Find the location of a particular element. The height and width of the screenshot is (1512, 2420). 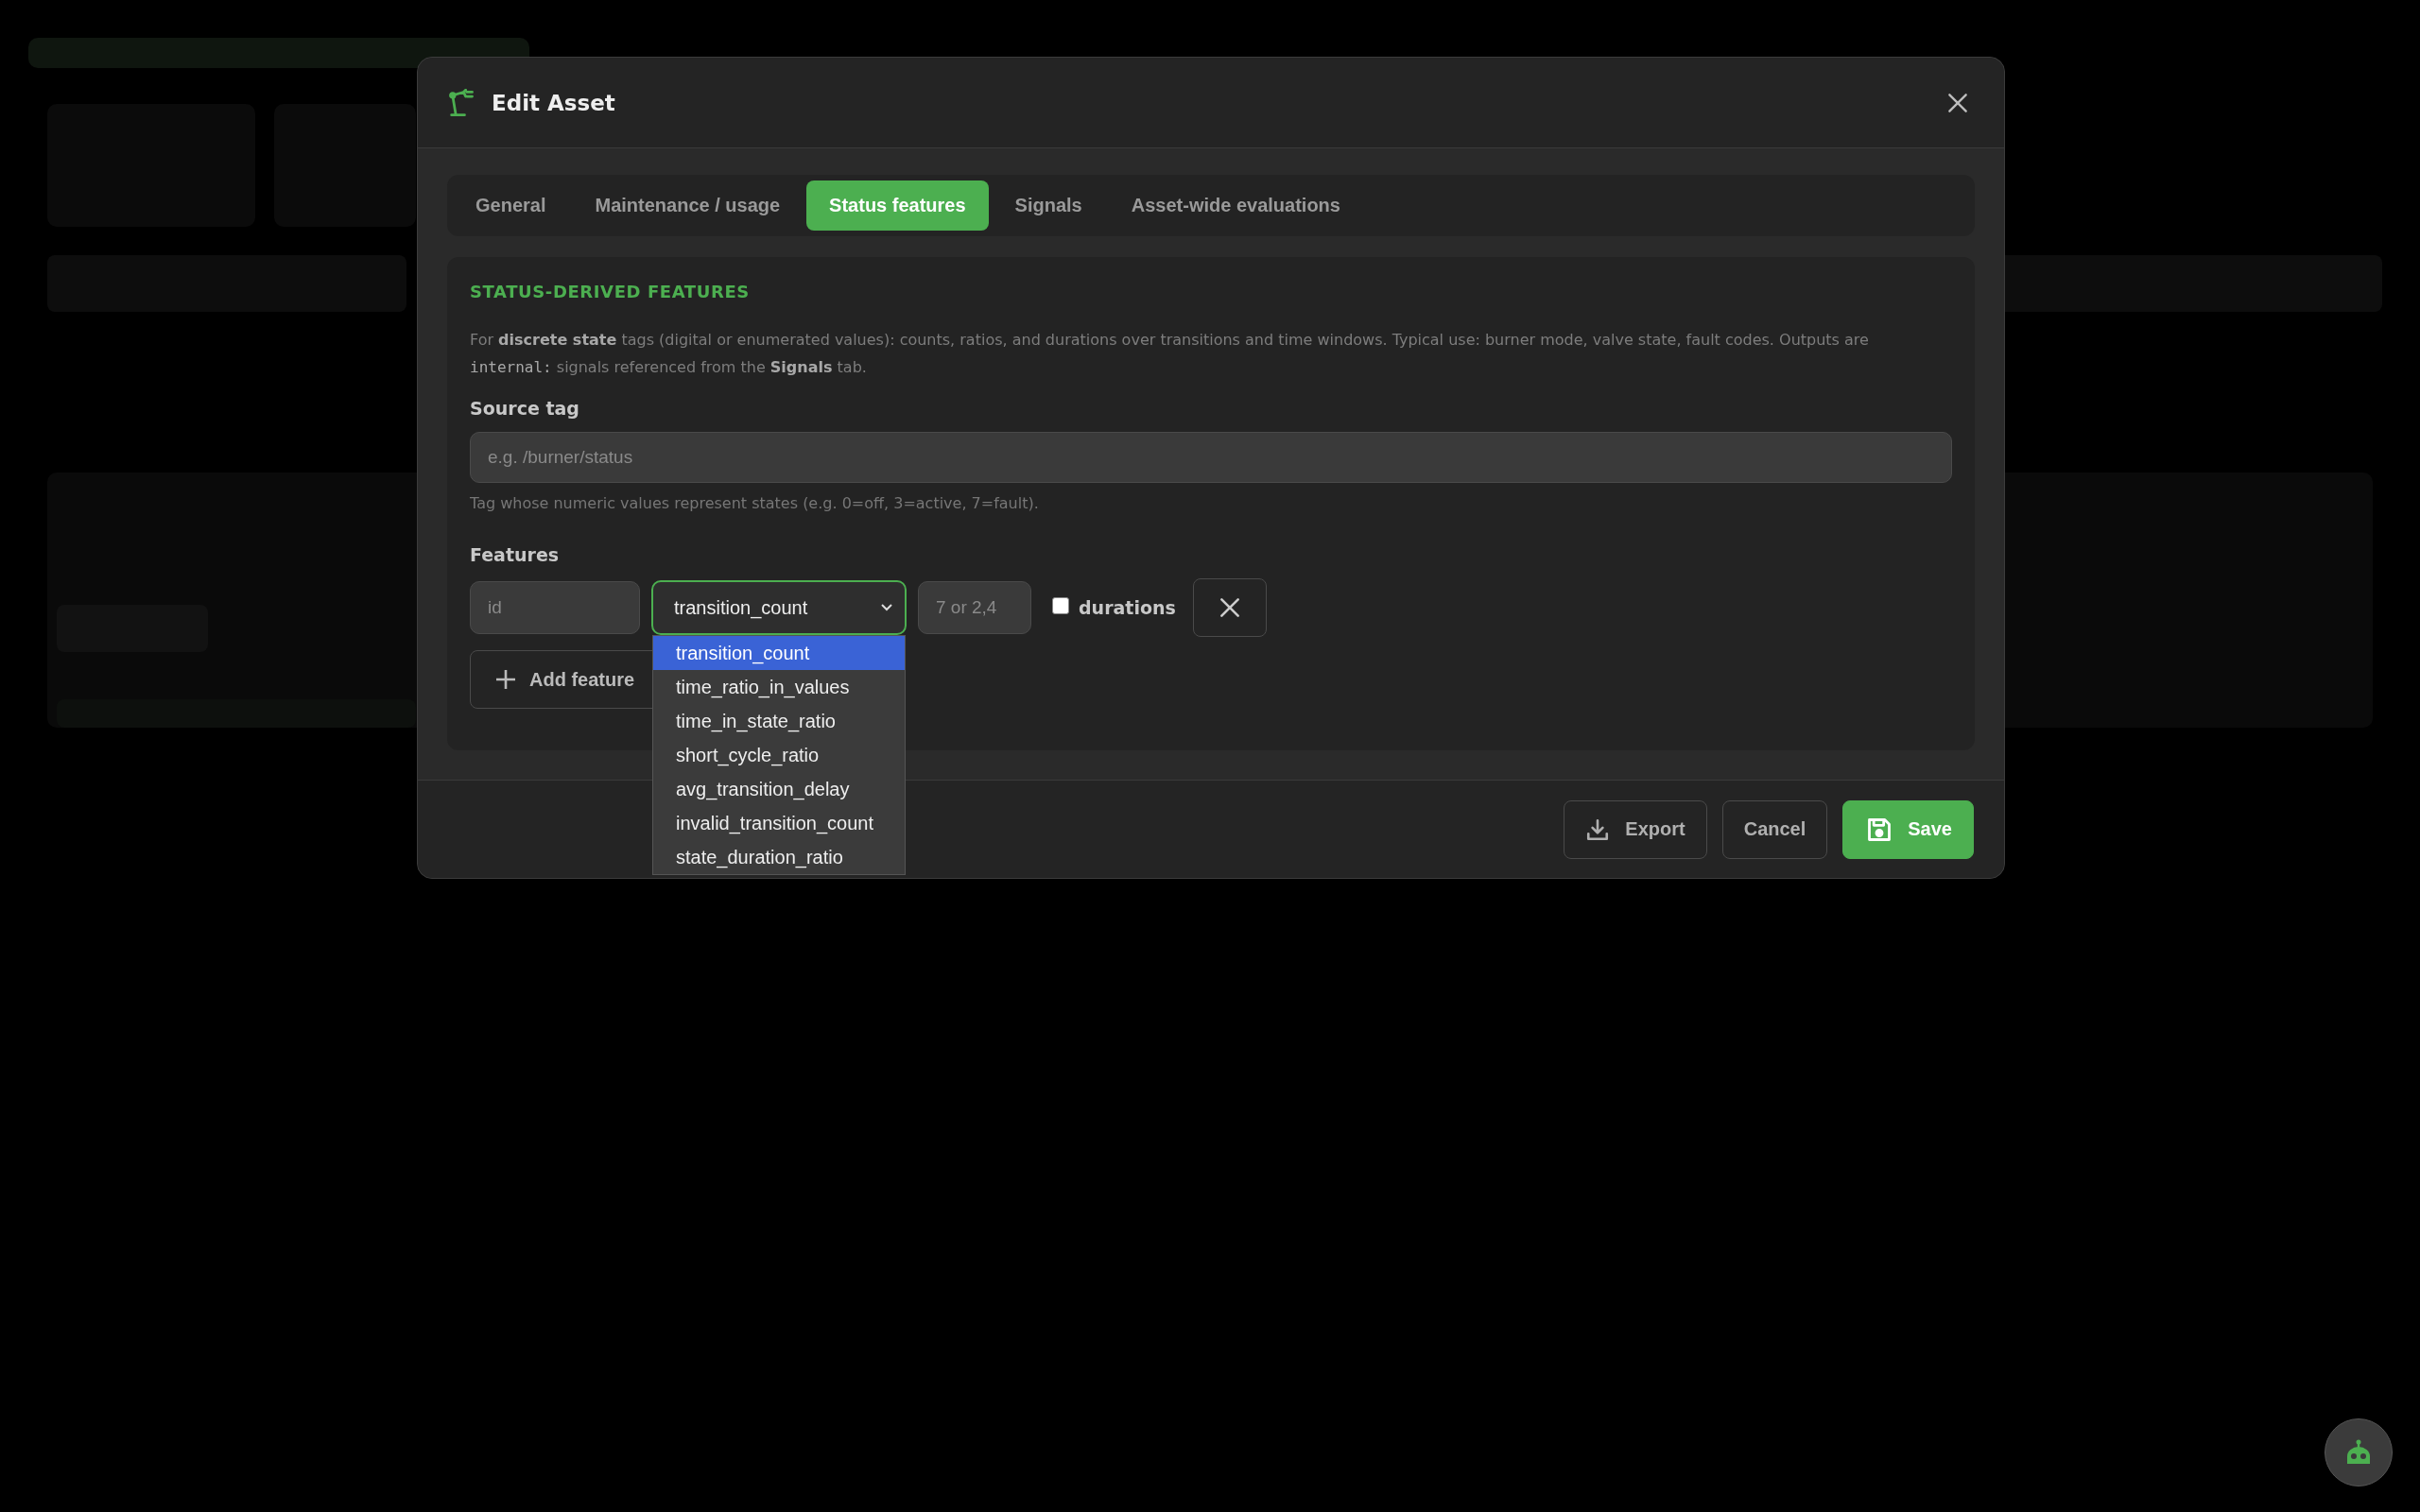

floppy-disk-icon is located at coordinates (1879, 829).